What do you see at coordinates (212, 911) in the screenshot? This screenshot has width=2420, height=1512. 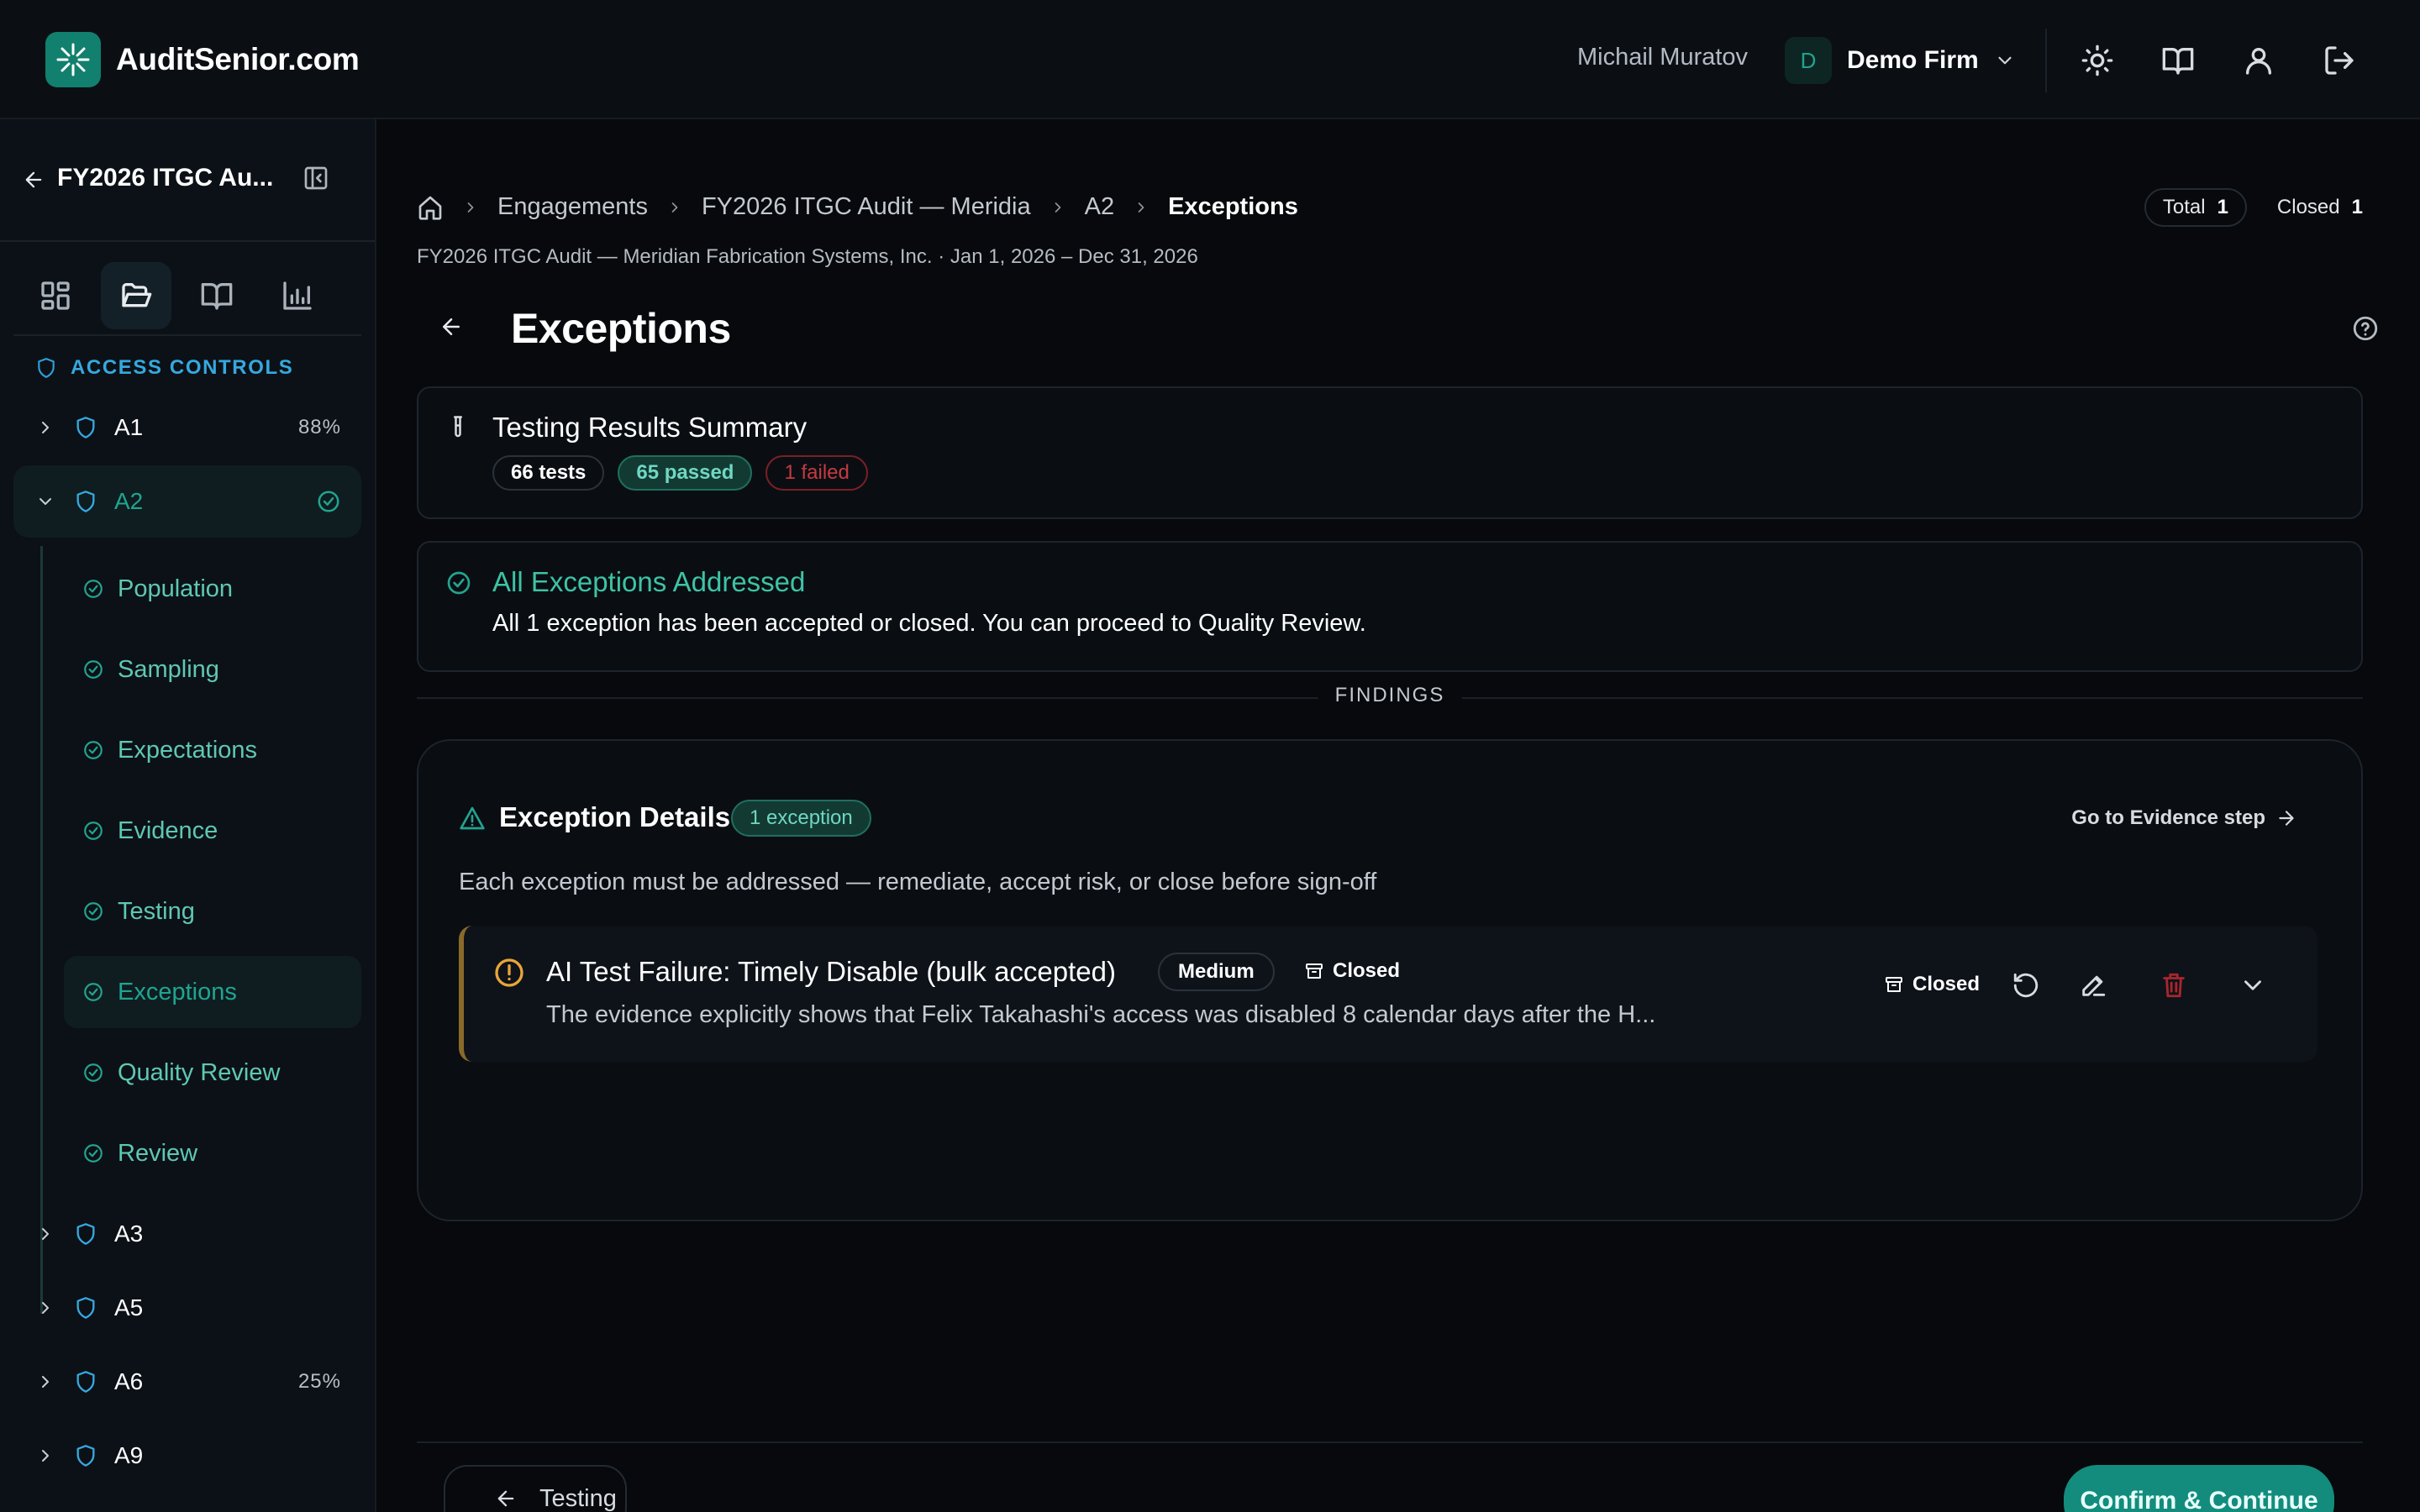 I see `step-testing: Testing` at bounding box center [212, 911].